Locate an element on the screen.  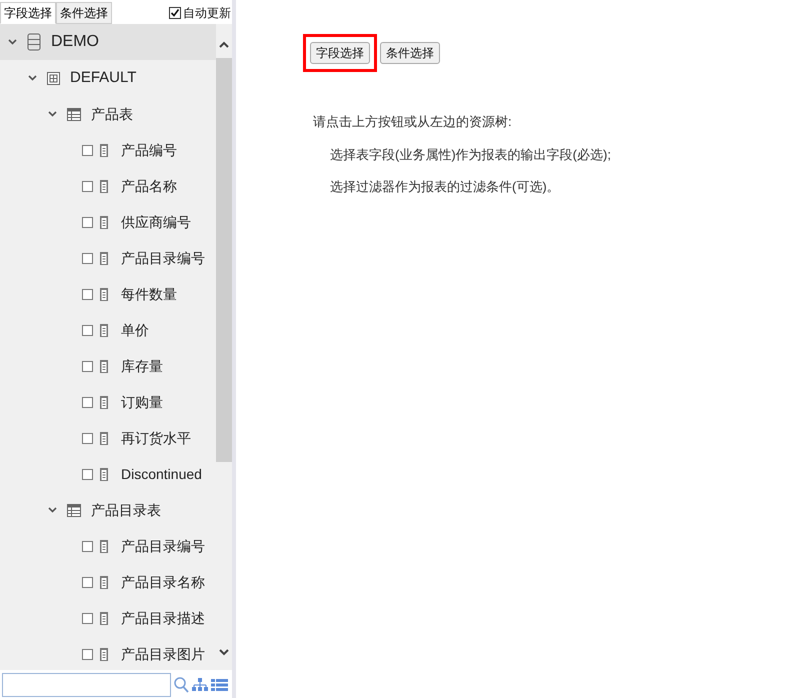
tree-item: 产品名称 is located at coordinates (149, 186).